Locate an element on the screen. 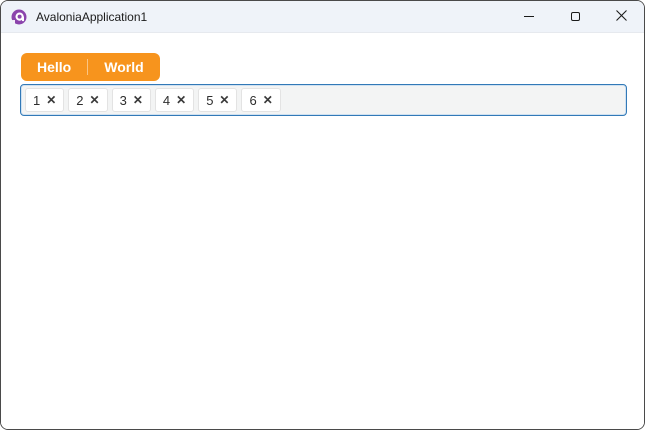  tag-label: 5 is located at coordinates (210, 100).